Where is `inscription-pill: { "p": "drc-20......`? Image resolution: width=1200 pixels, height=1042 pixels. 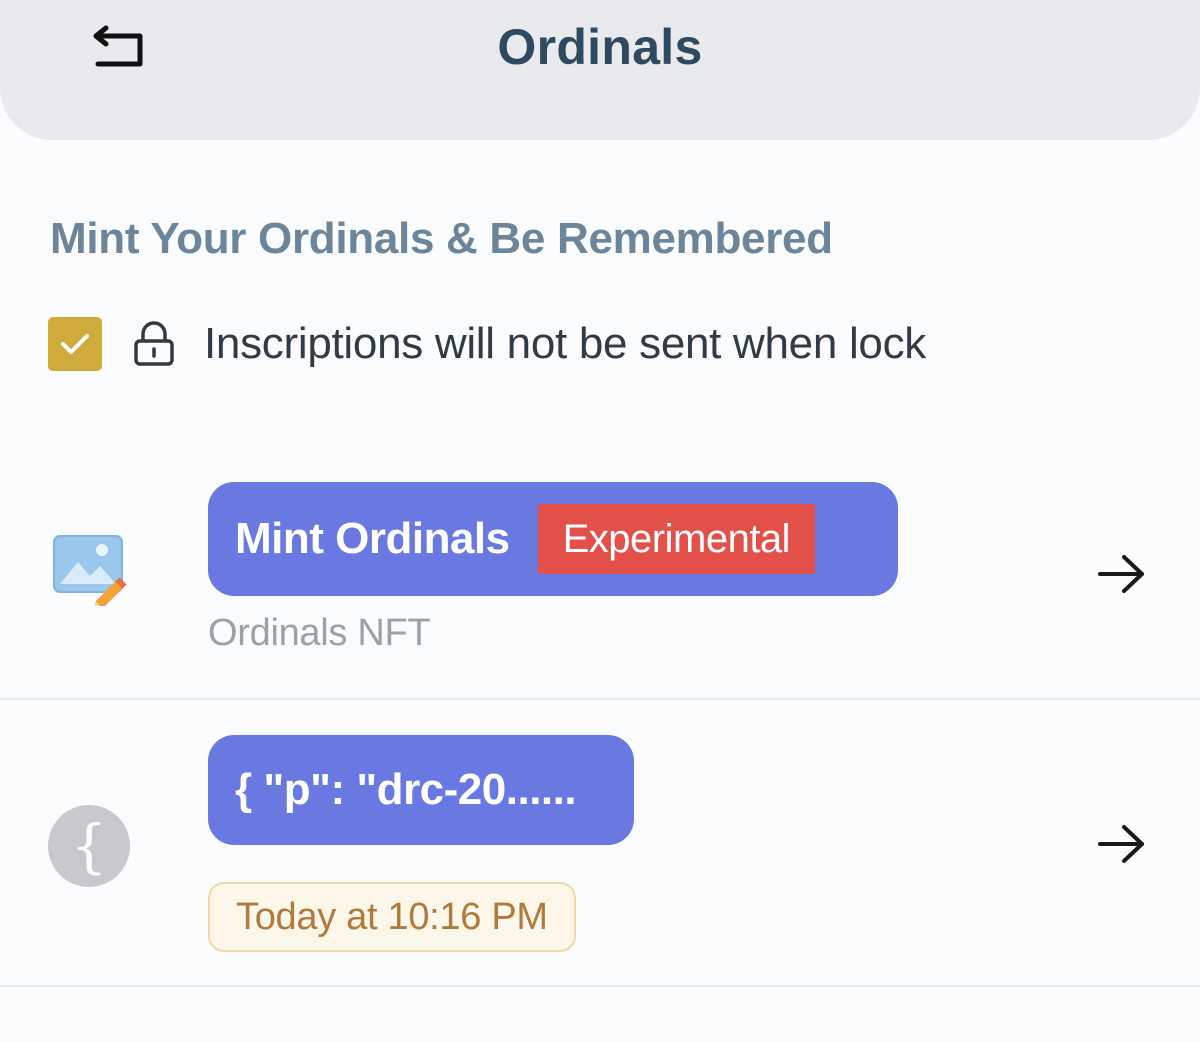
inscription-pill: { "p": "drc-20...... is located at coordinates (421, 790).